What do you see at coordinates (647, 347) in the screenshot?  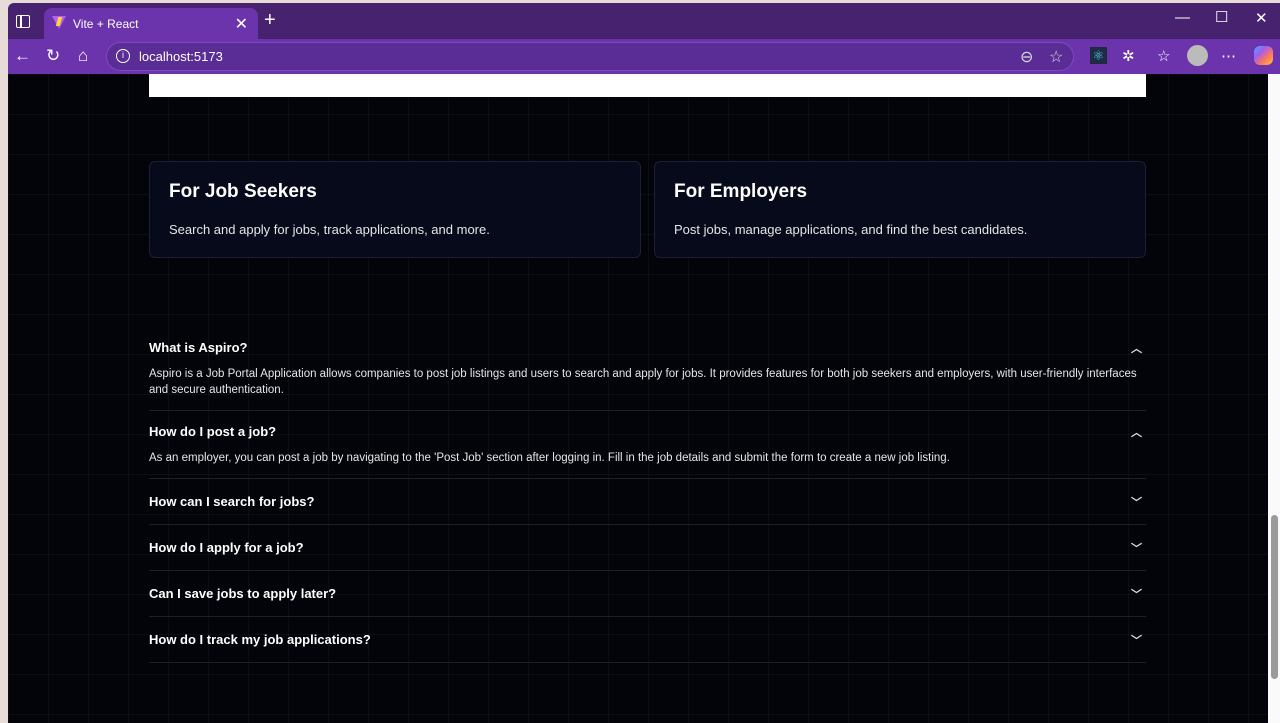 I see `faq-question: What is Aspiro? ︿` at bounding box center [647, 347].